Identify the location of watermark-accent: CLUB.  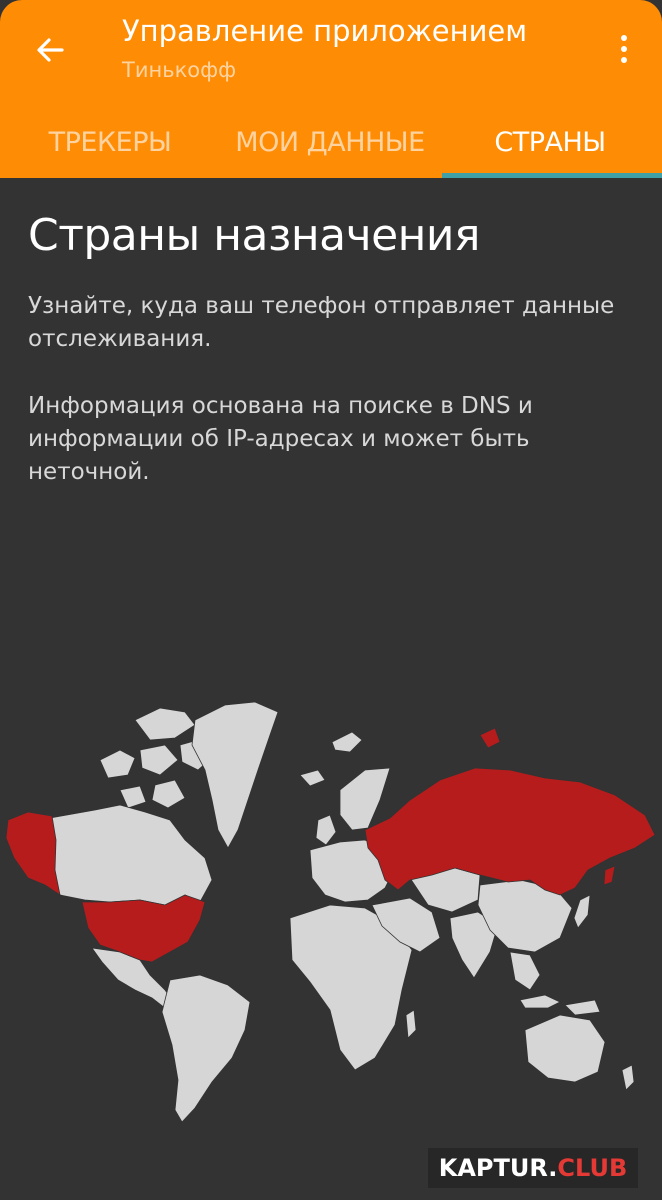
(592, 1168).